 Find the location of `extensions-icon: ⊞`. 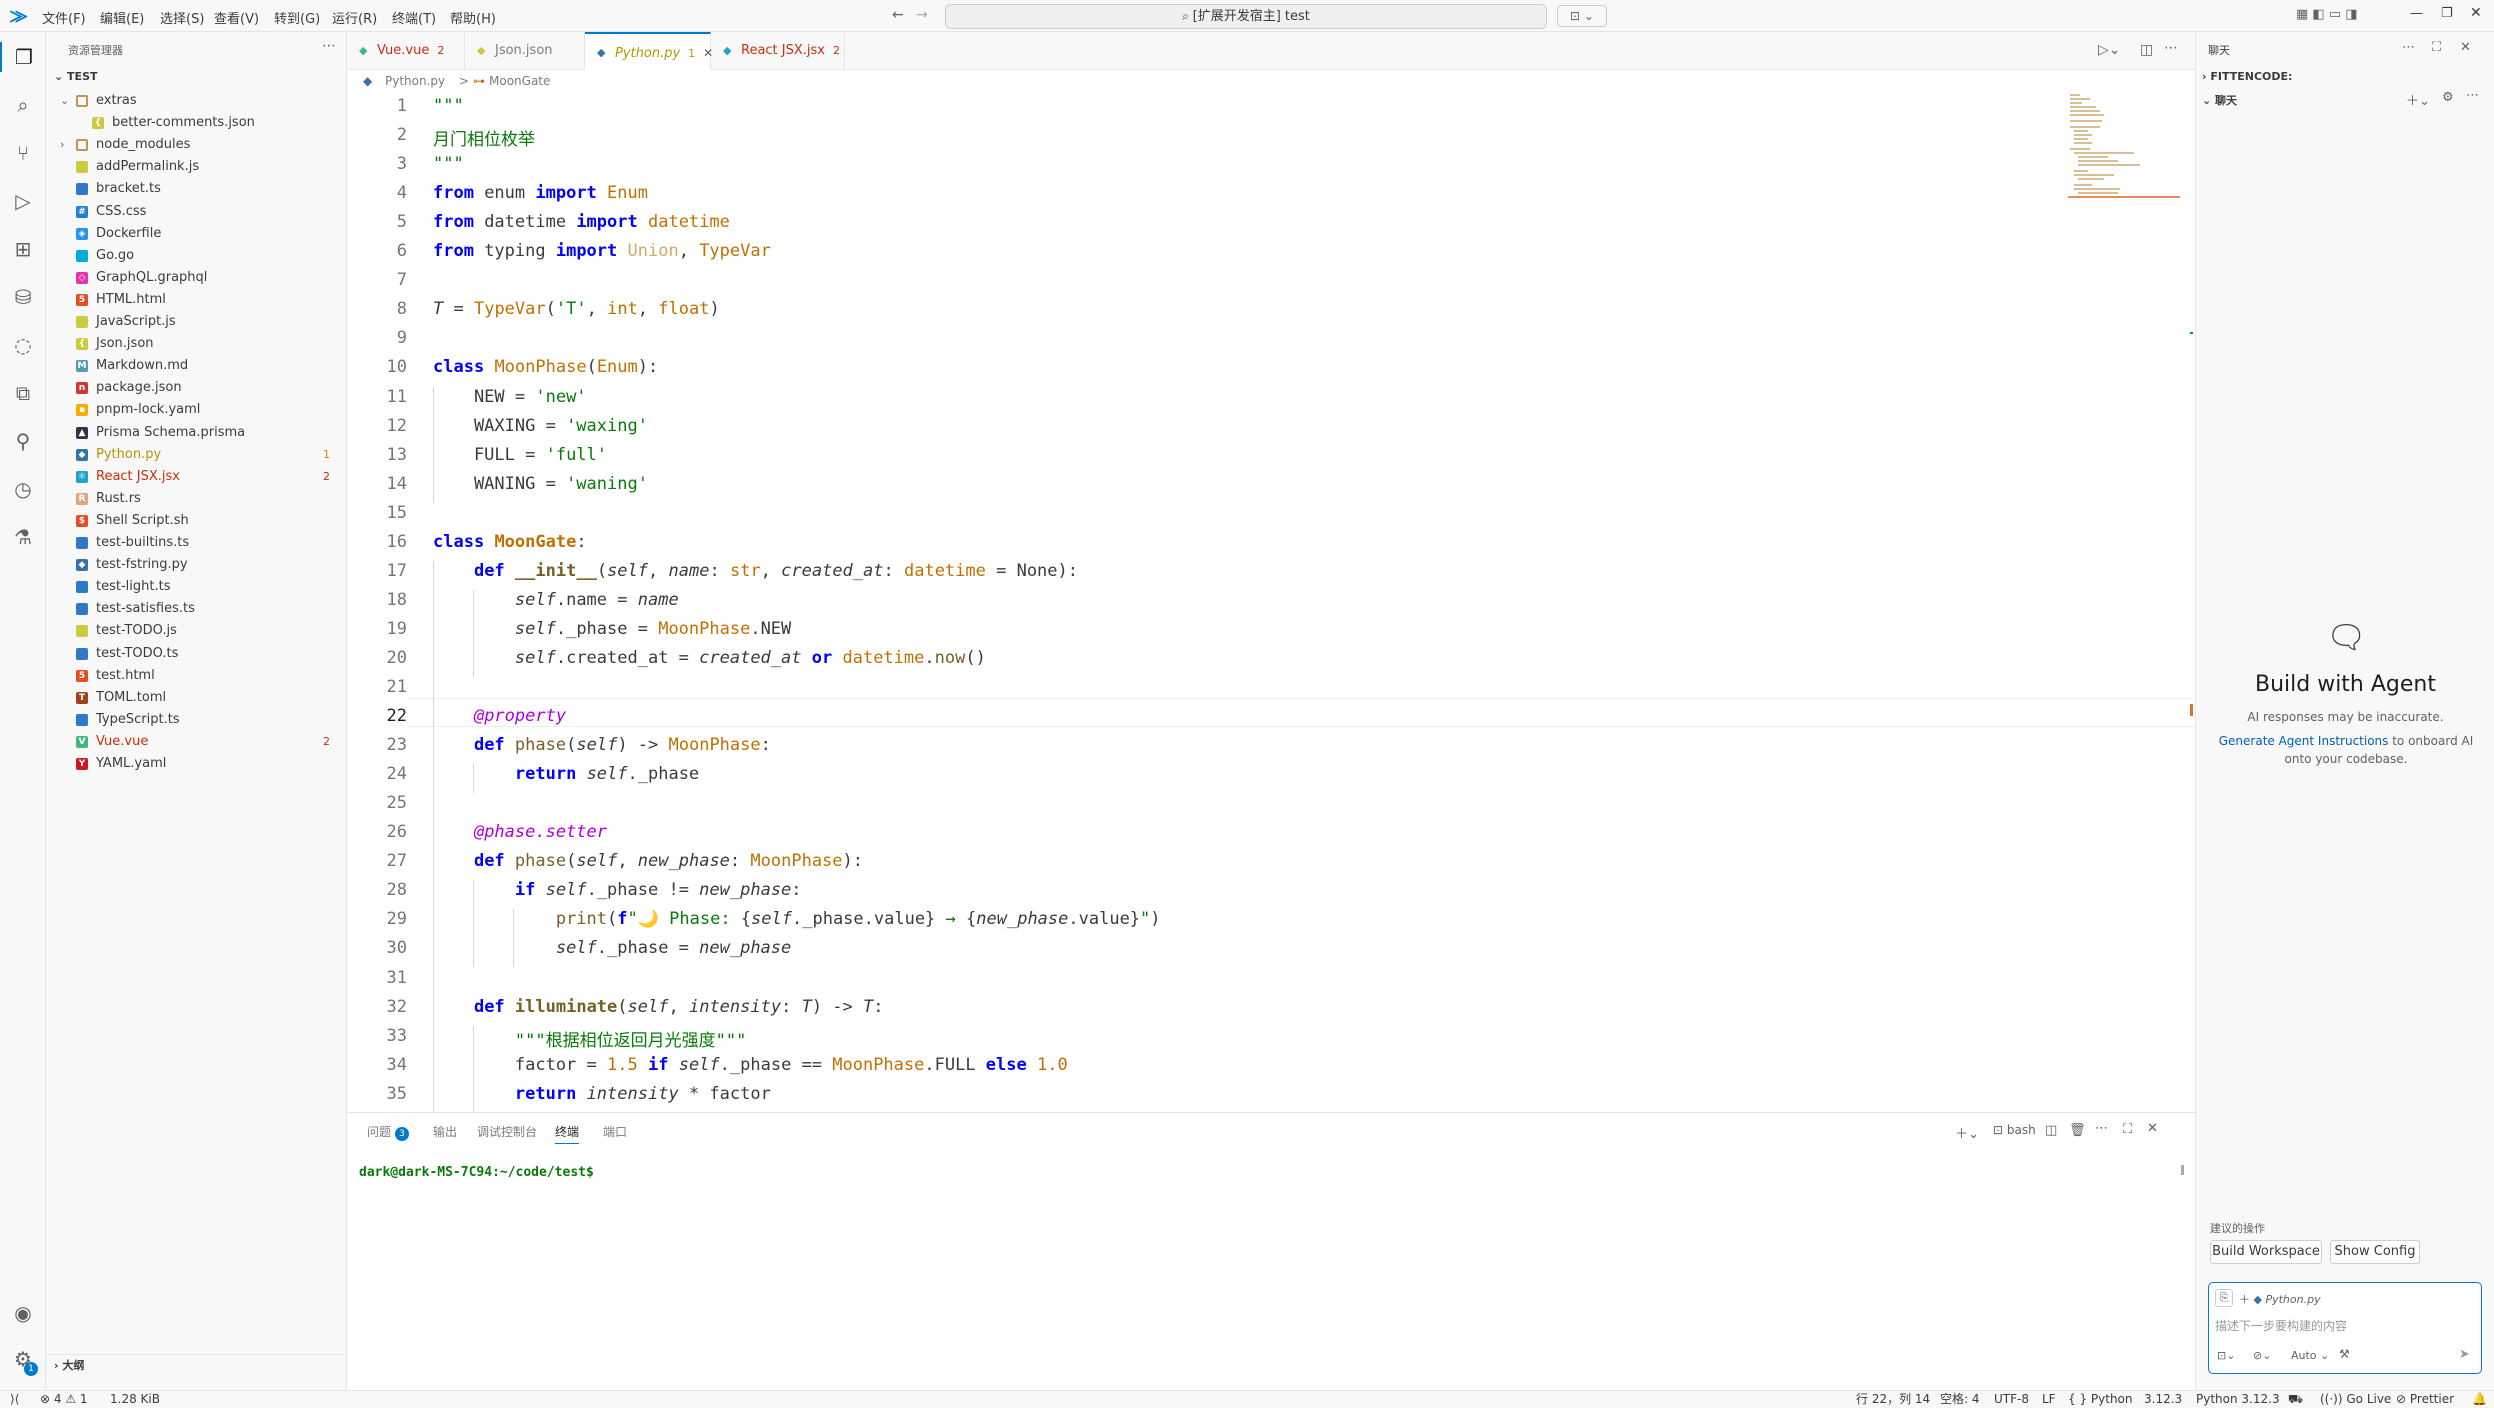

extensions-icon: ⊞ is located at coordinates (23, 249).